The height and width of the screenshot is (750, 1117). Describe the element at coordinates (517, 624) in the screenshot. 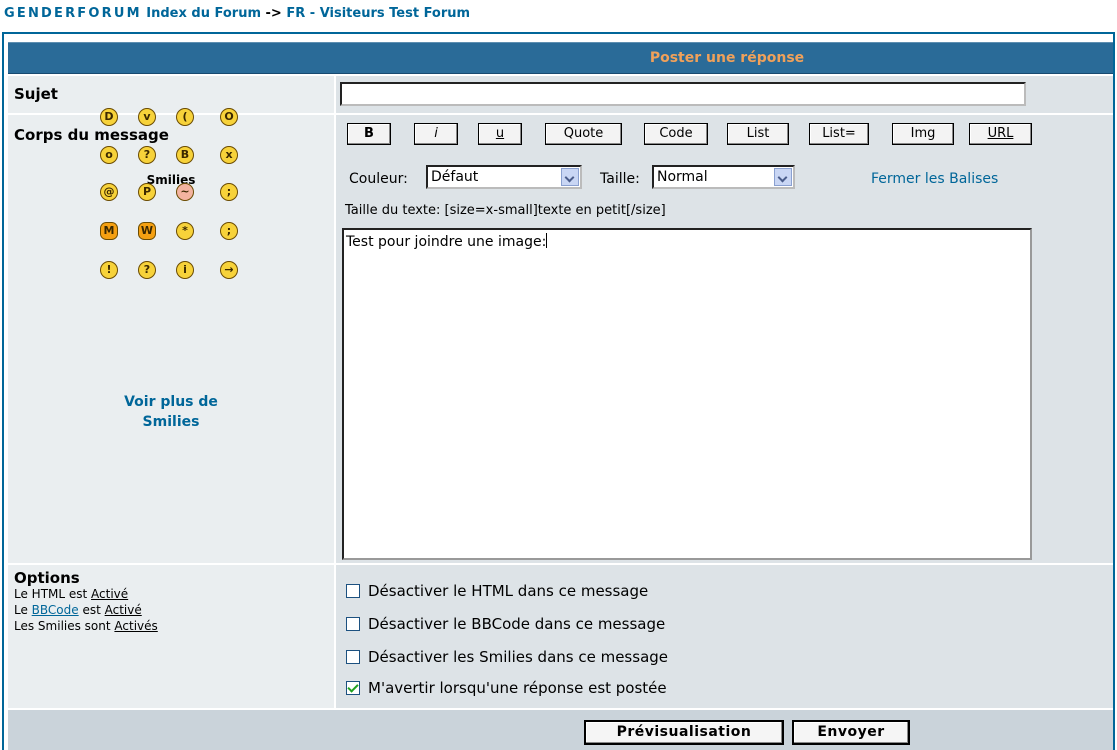

I see `disable-bbcode-label: Désactiver le BBCode dans ce message` at that location.